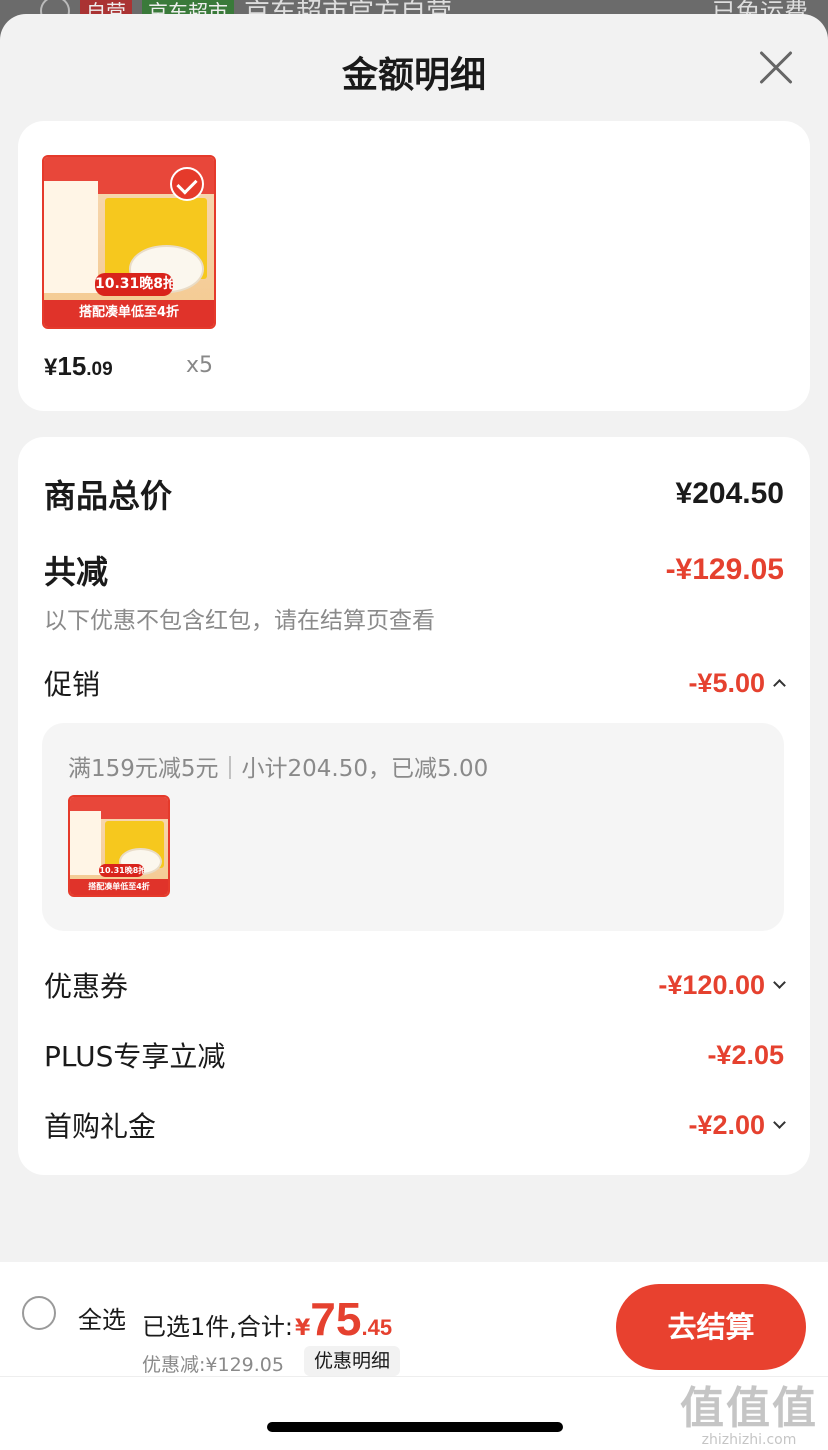 This screenshot has height=1450, width=828. What do you see at coordinates (134, 284) in the screenshot?
I see `flash-sale-badge: 10.31晚8抢` at bounding box center [134, 284].